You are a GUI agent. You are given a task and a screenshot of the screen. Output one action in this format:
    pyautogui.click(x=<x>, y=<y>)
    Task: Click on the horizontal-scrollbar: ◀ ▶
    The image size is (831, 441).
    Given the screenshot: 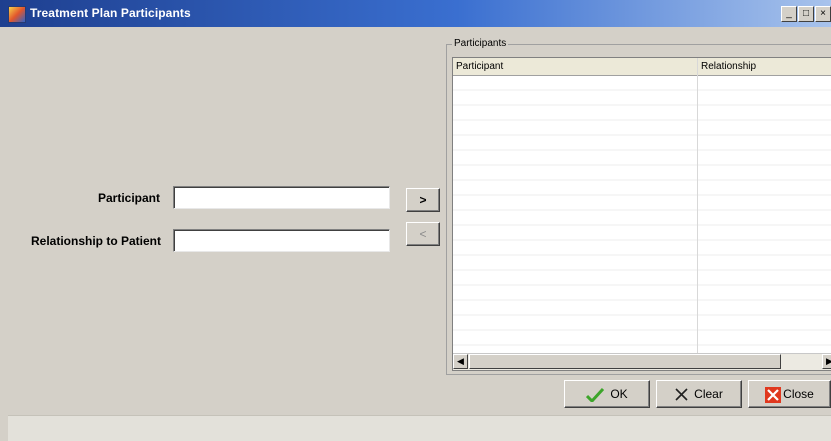 What is the action you would take?
    pyautogui.click(x=642, y=361)
    